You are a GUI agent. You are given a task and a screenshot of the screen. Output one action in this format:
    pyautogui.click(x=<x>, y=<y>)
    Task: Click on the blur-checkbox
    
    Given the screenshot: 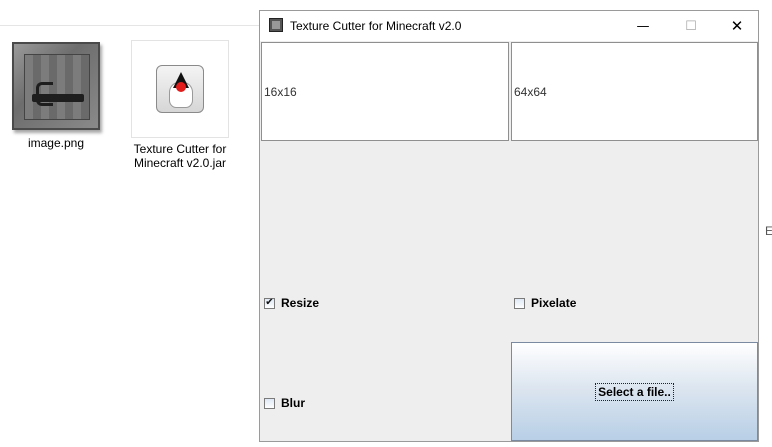 What is the action you would take?
    pyautogui.click(x=269, y=403)
    